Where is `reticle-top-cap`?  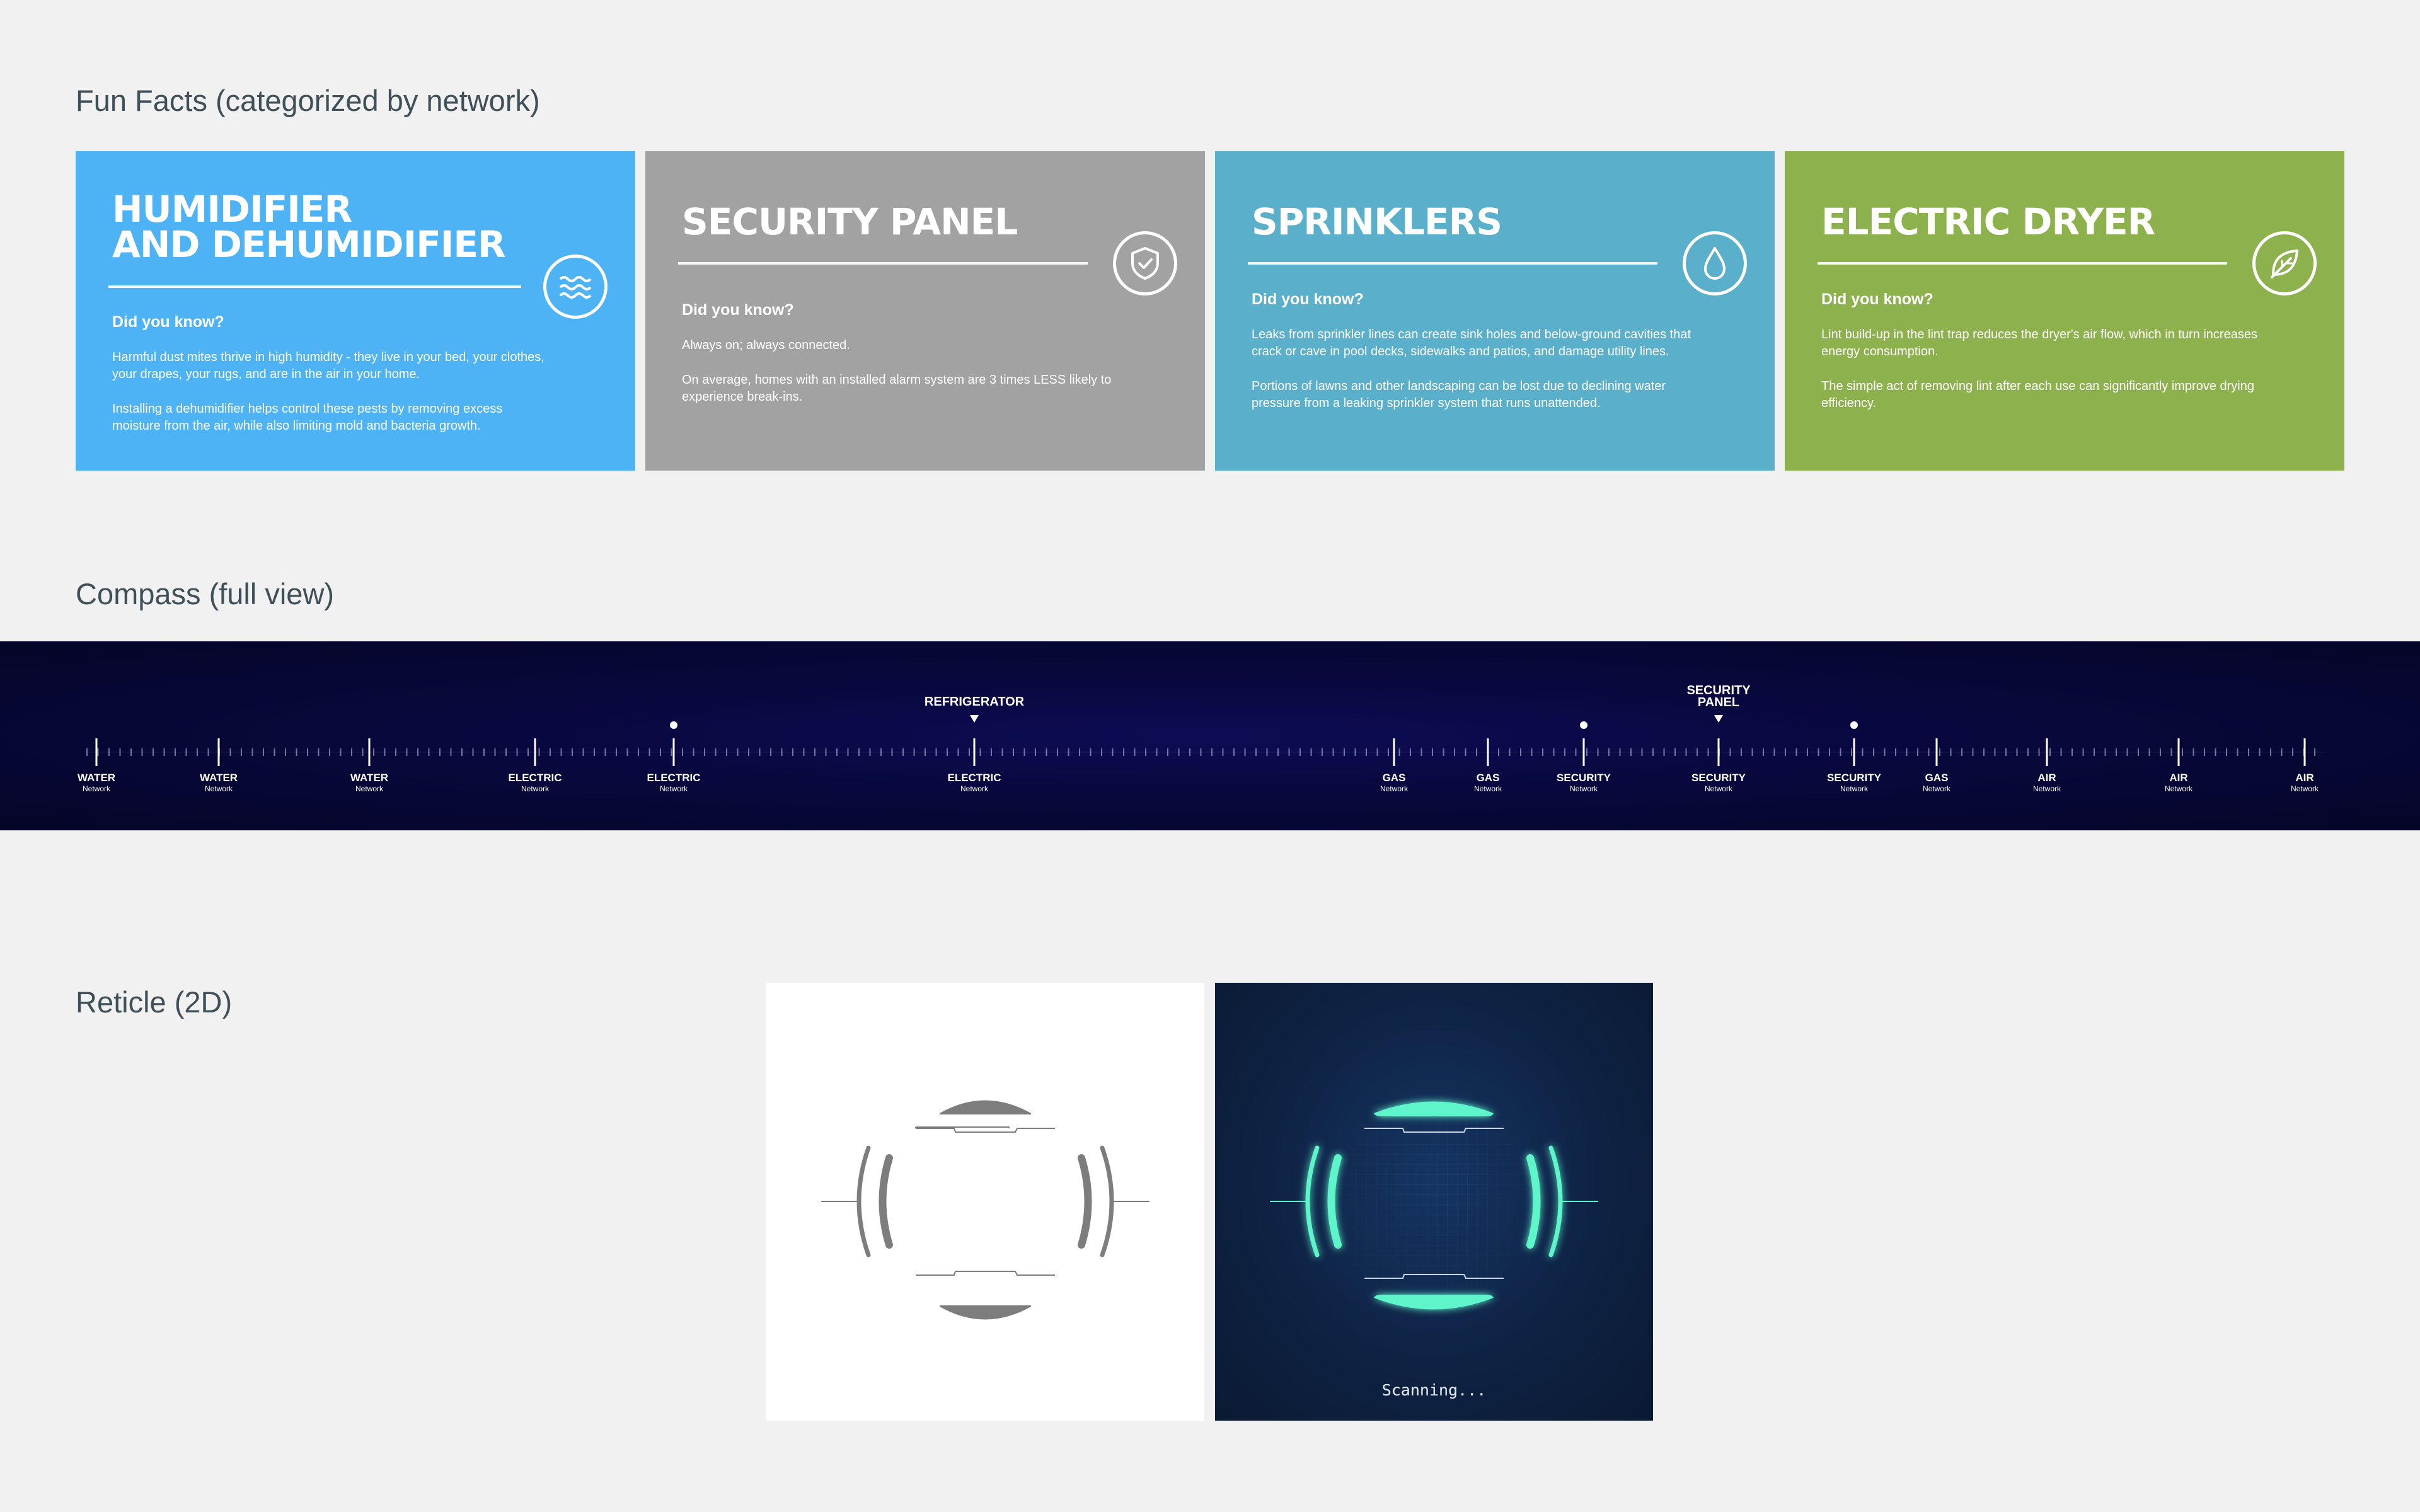
reticle-top-cap is located at coordinates (986, 1107).